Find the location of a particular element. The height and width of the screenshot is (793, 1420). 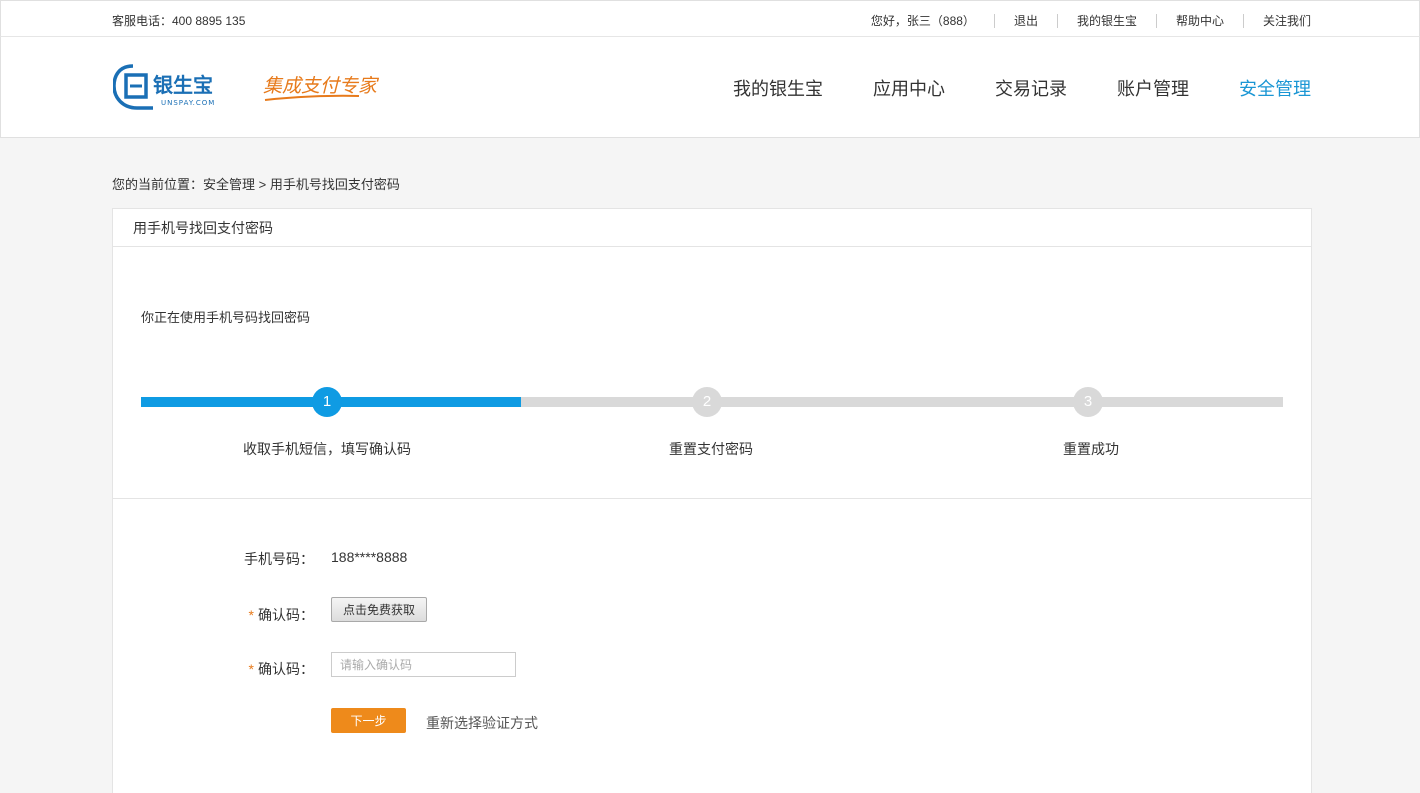

nav-security-management: 安全管理 is located at coordinates (1275, 88).